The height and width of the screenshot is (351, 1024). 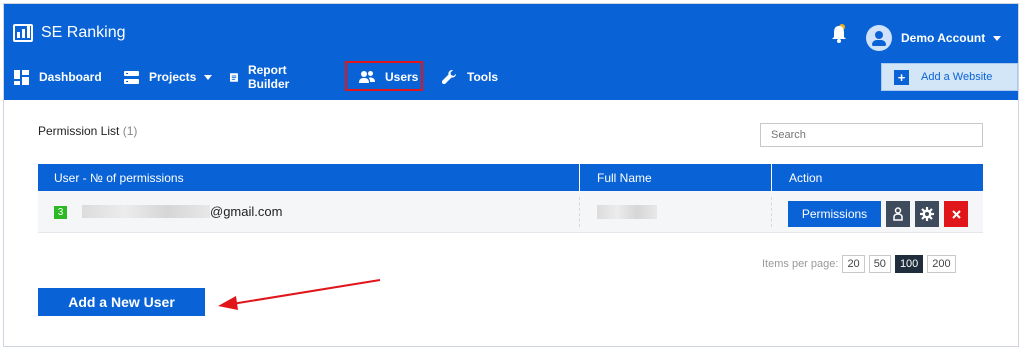 I want to click on report-icon, so click(x=234, y=77).